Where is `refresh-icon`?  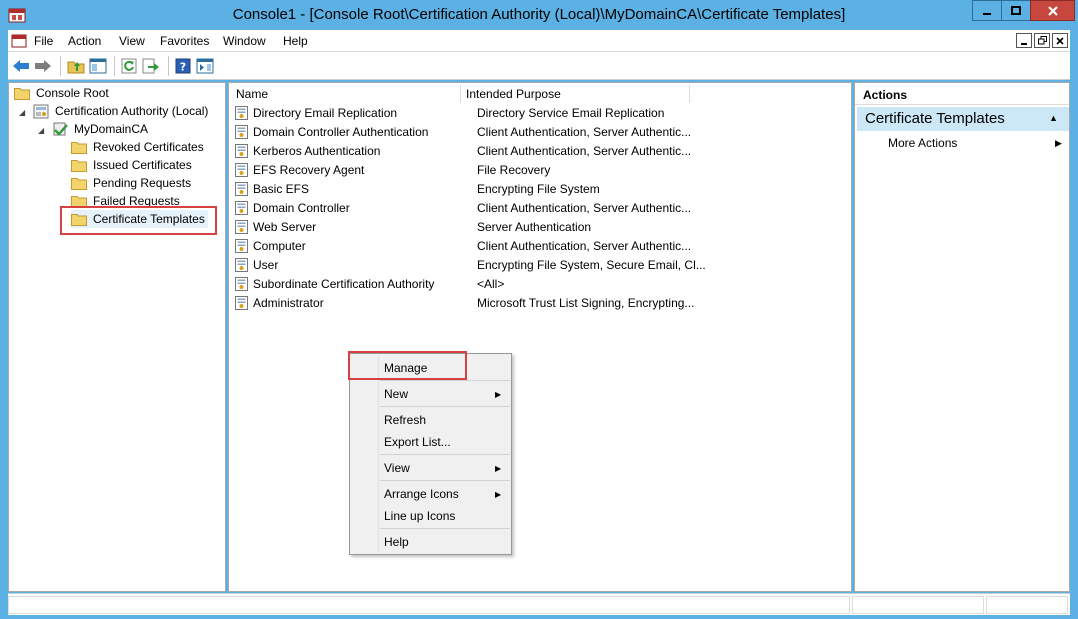 refresh-icon is located at coordinates (129, 66).